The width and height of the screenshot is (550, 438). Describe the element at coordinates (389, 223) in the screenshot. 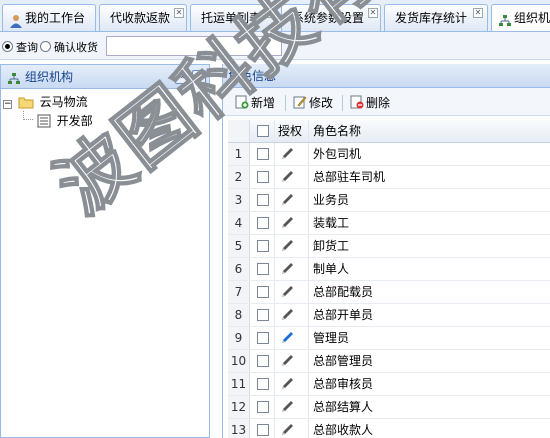

I see `table-row: 4 装载工` at that location.